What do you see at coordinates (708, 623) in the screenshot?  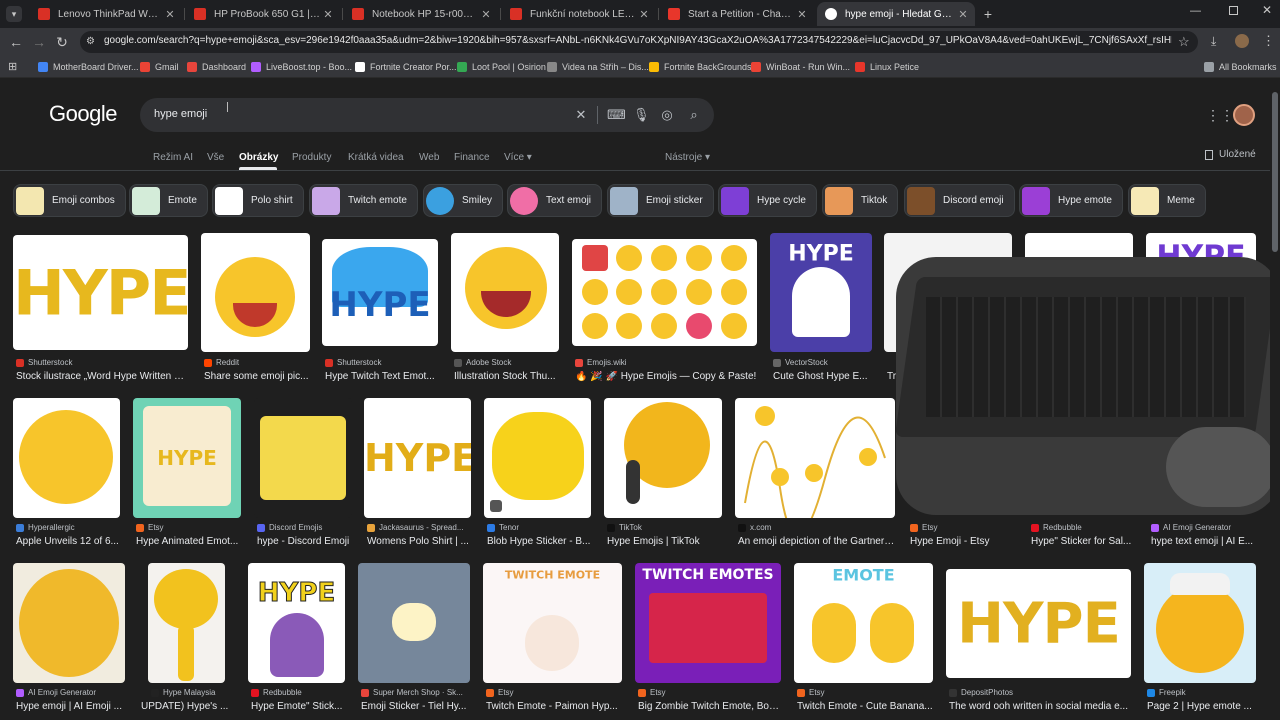 I see `result-image: TWITCH EMOTES` at bounding box center [708, 623].